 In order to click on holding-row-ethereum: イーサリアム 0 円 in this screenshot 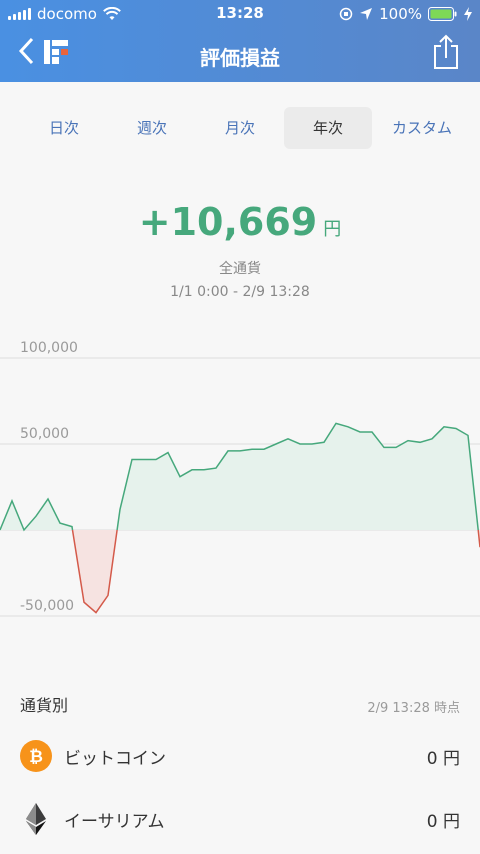, I will do `click(240, 819)`.